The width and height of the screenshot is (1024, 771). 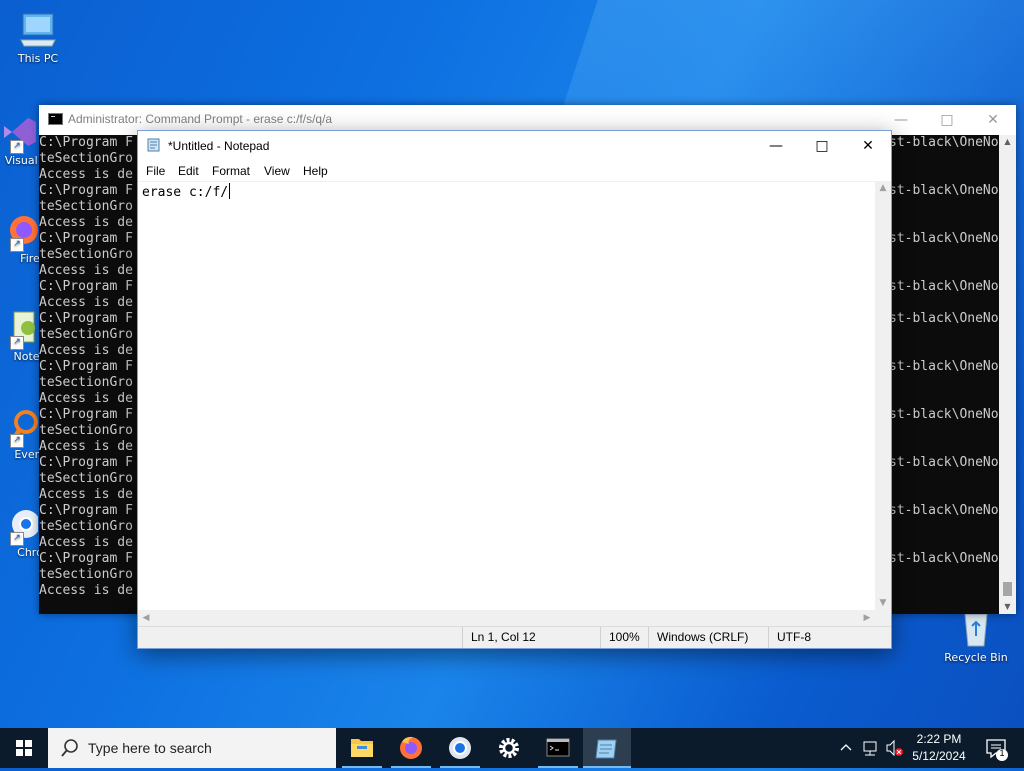 I want to click on clock-time: 2:22 PM, so click(x=939, y=739).